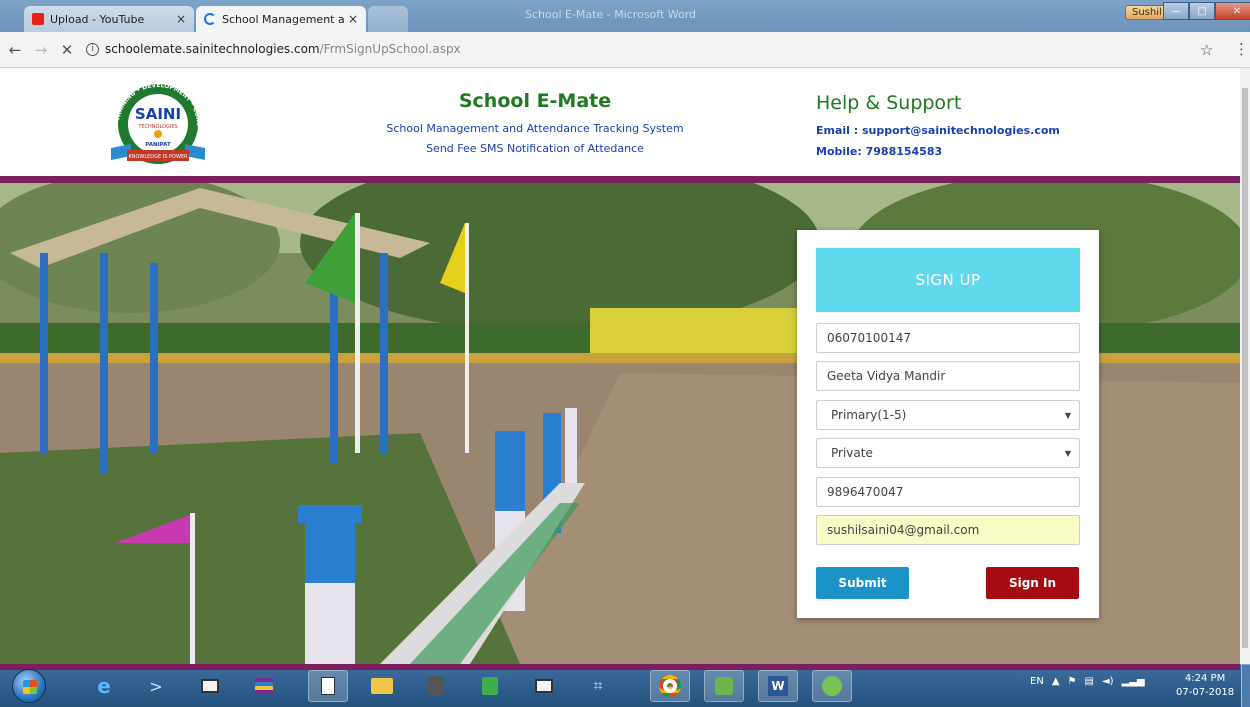 Image resolution: width=1250 pixels, height=707 pixels. I want to click on stop-button: ✕, so click(67, 50).